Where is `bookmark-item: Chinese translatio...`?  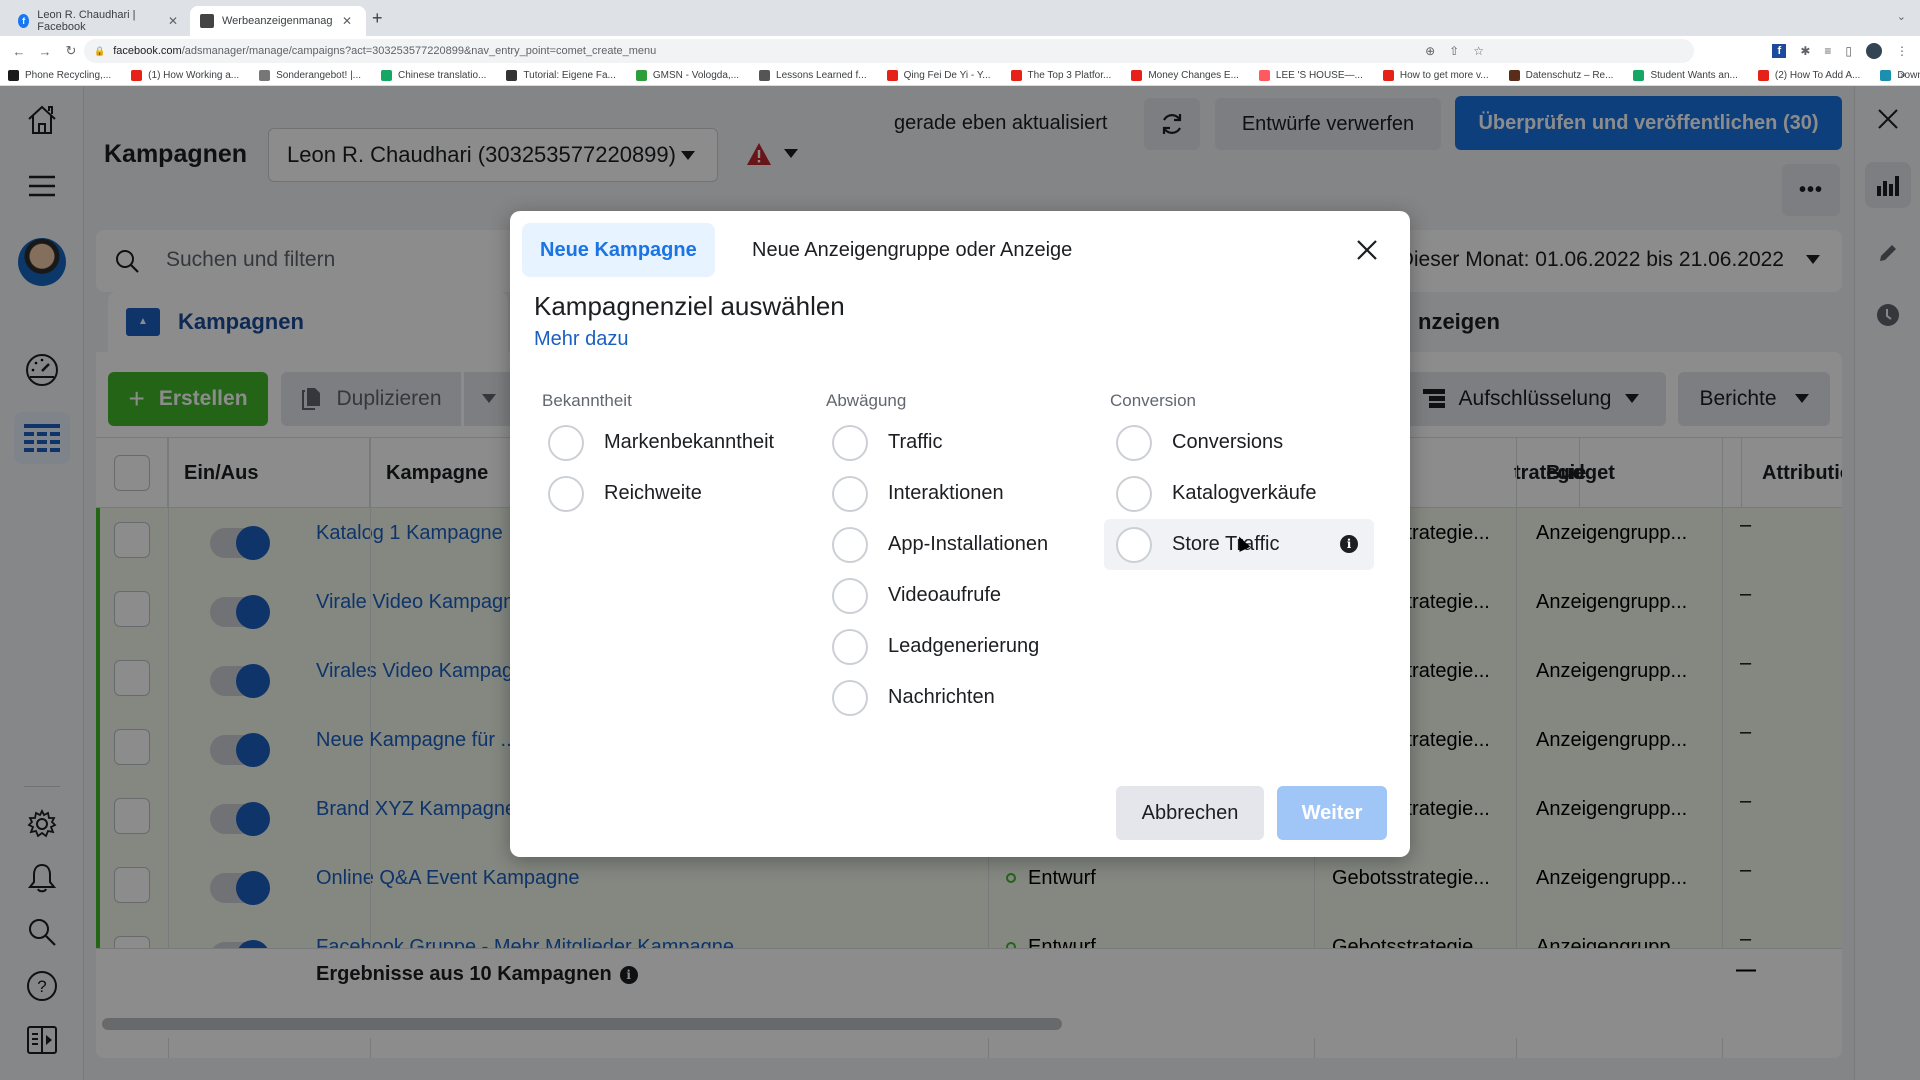 bookmark-item: Chinese translatio... is located at coordinates (433, 75).